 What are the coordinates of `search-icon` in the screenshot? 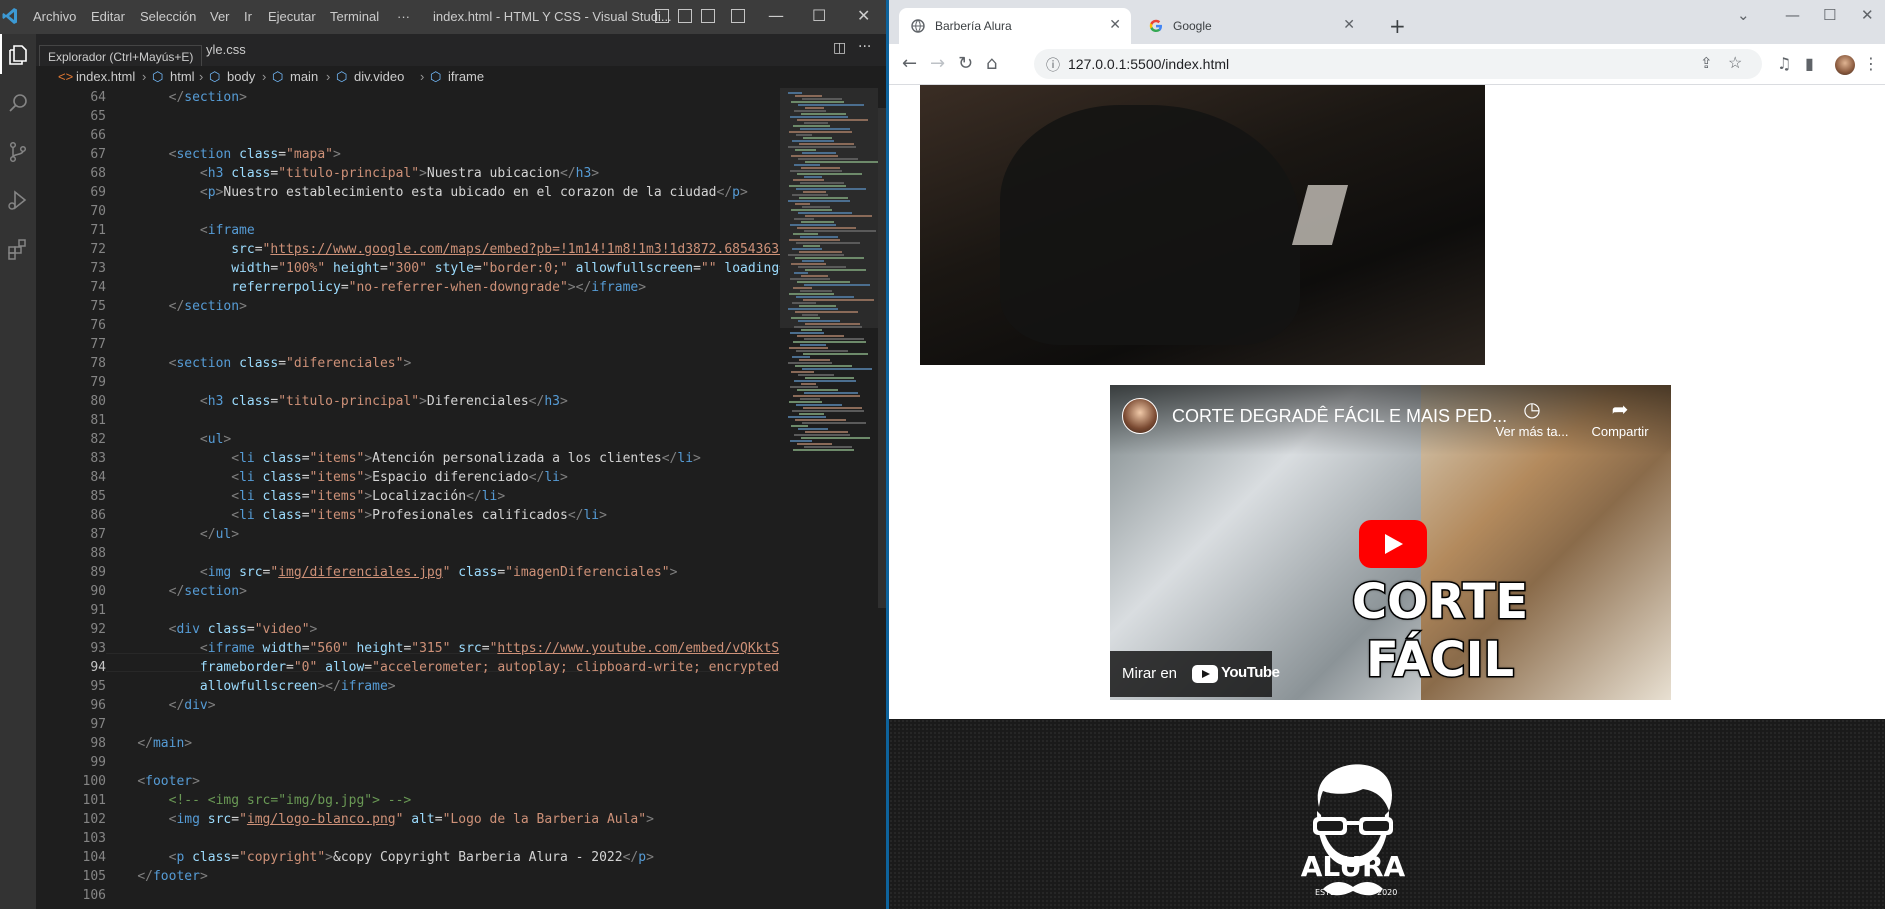 It's located at (18, 103).